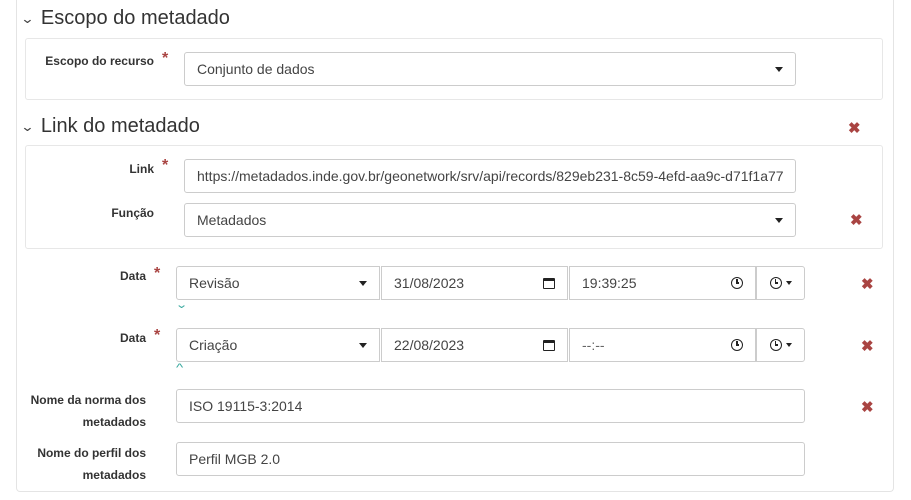  I want to click on data2-time-input: --:--, so click(662, 345).